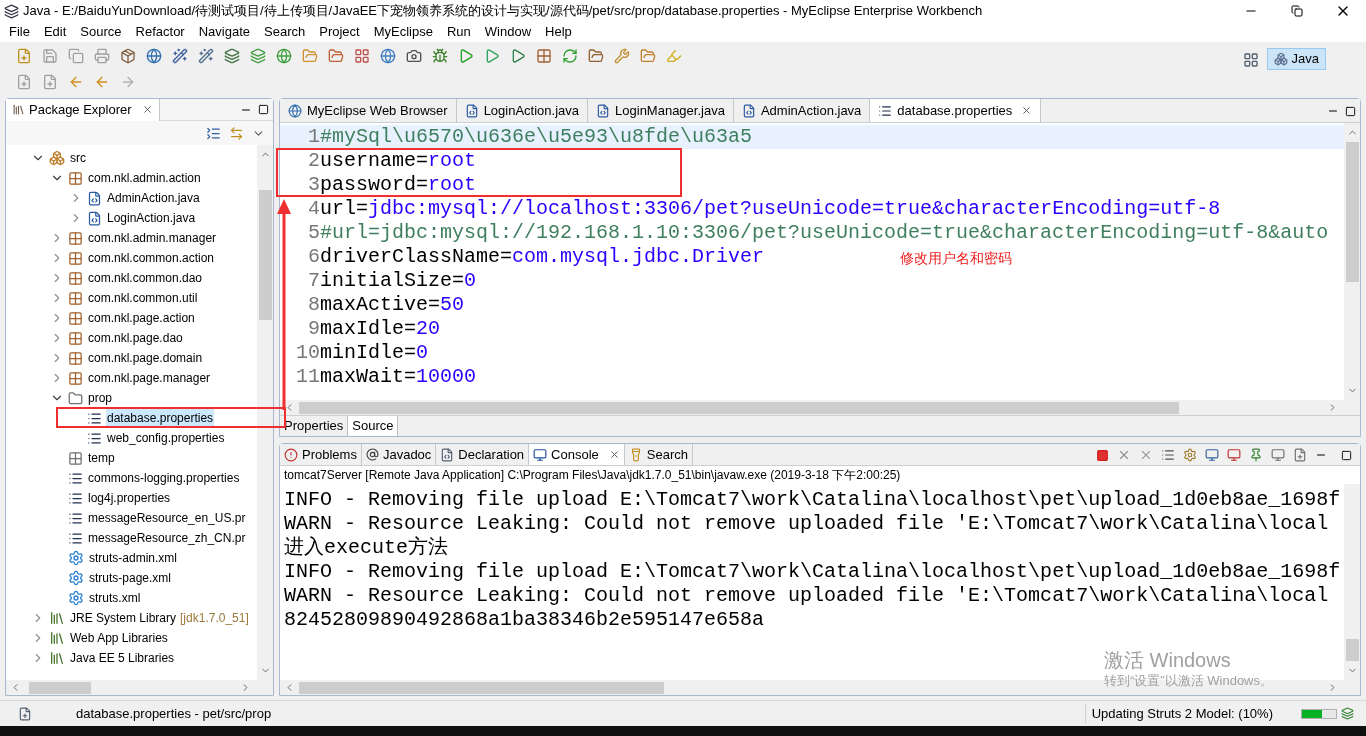  What do you see at coordinates (1278, 455) in the screenshot?
I see `display-icon` at bounding box center [1278, 455].